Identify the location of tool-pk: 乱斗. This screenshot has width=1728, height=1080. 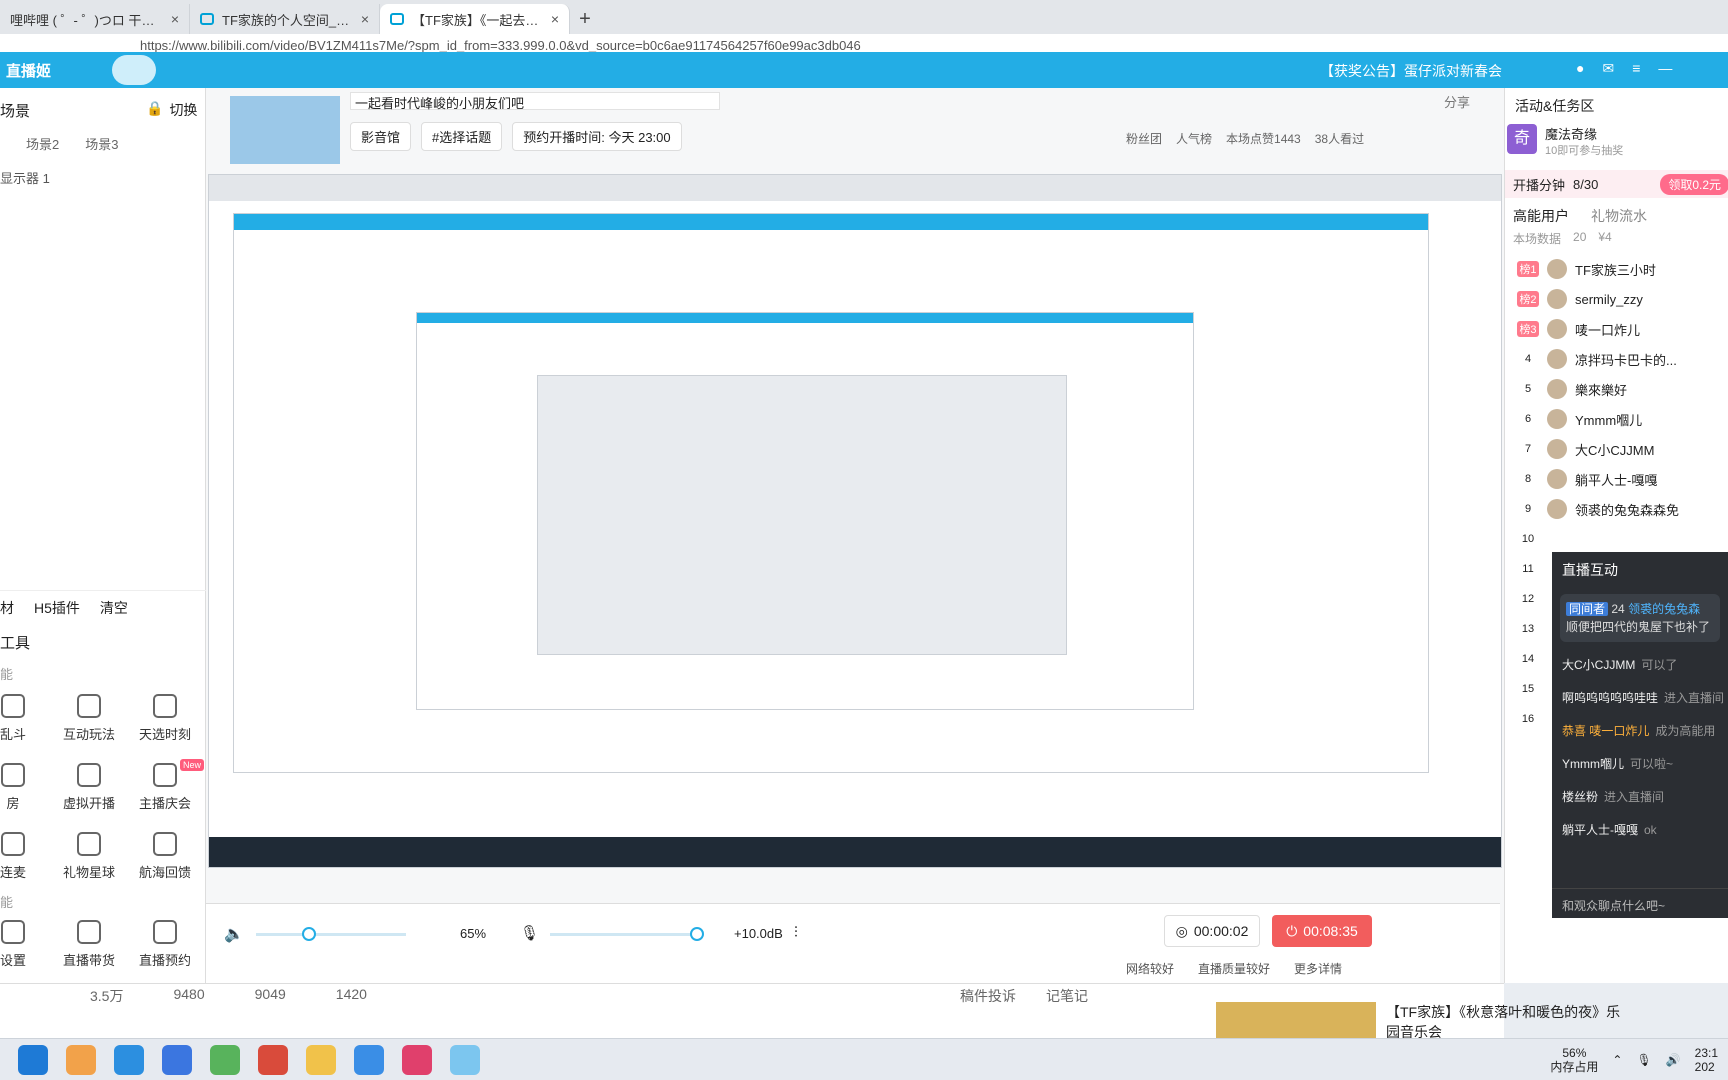
(23, 718).